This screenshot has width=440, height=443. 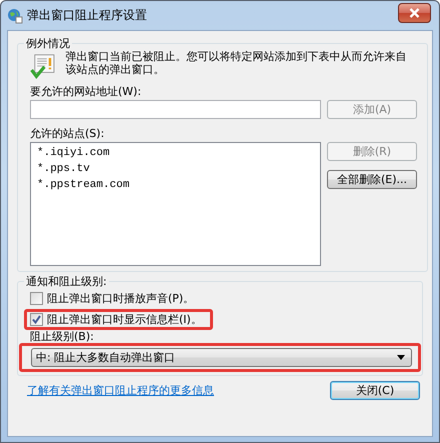 I want to click on group-legend: 通知和阻止级别:, so click(x=66, y=281).